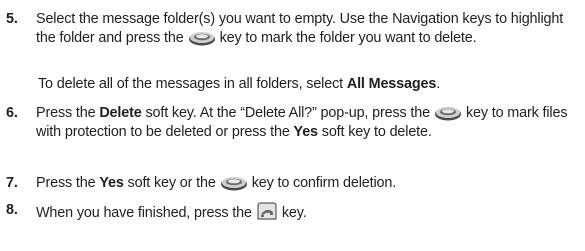 Image resolution: width=585 pixels, height=251 pixels. What do you see at coordinates (12, 19) in the screenshot?
I see `step-number: 5.` at bounding box center [12, 19].